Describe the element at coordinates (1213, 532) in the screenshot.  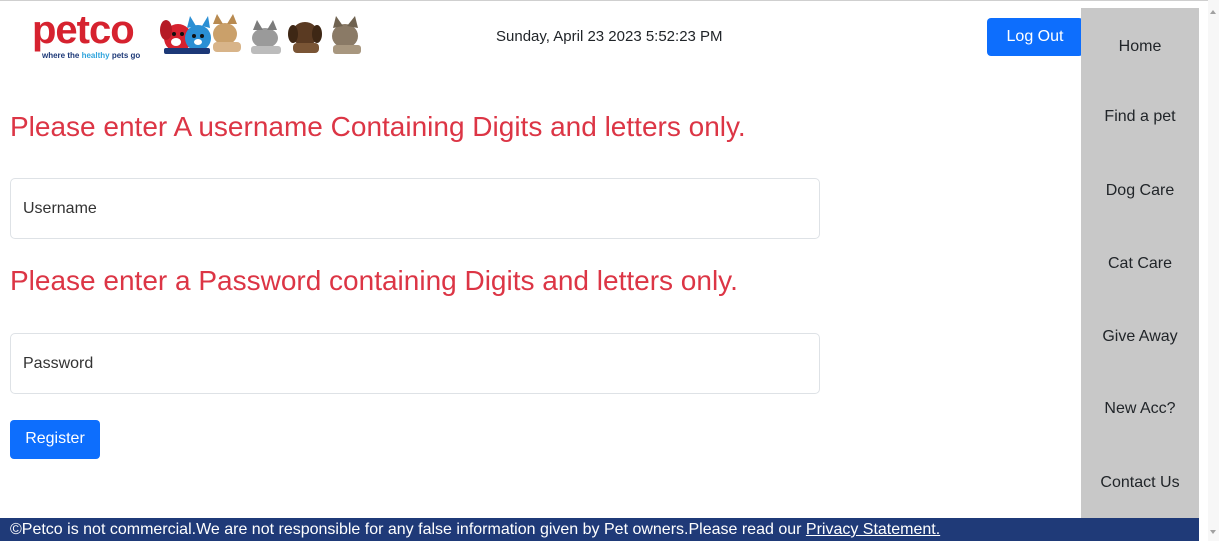
I see `scroll-down-arrow-icon` at that location.